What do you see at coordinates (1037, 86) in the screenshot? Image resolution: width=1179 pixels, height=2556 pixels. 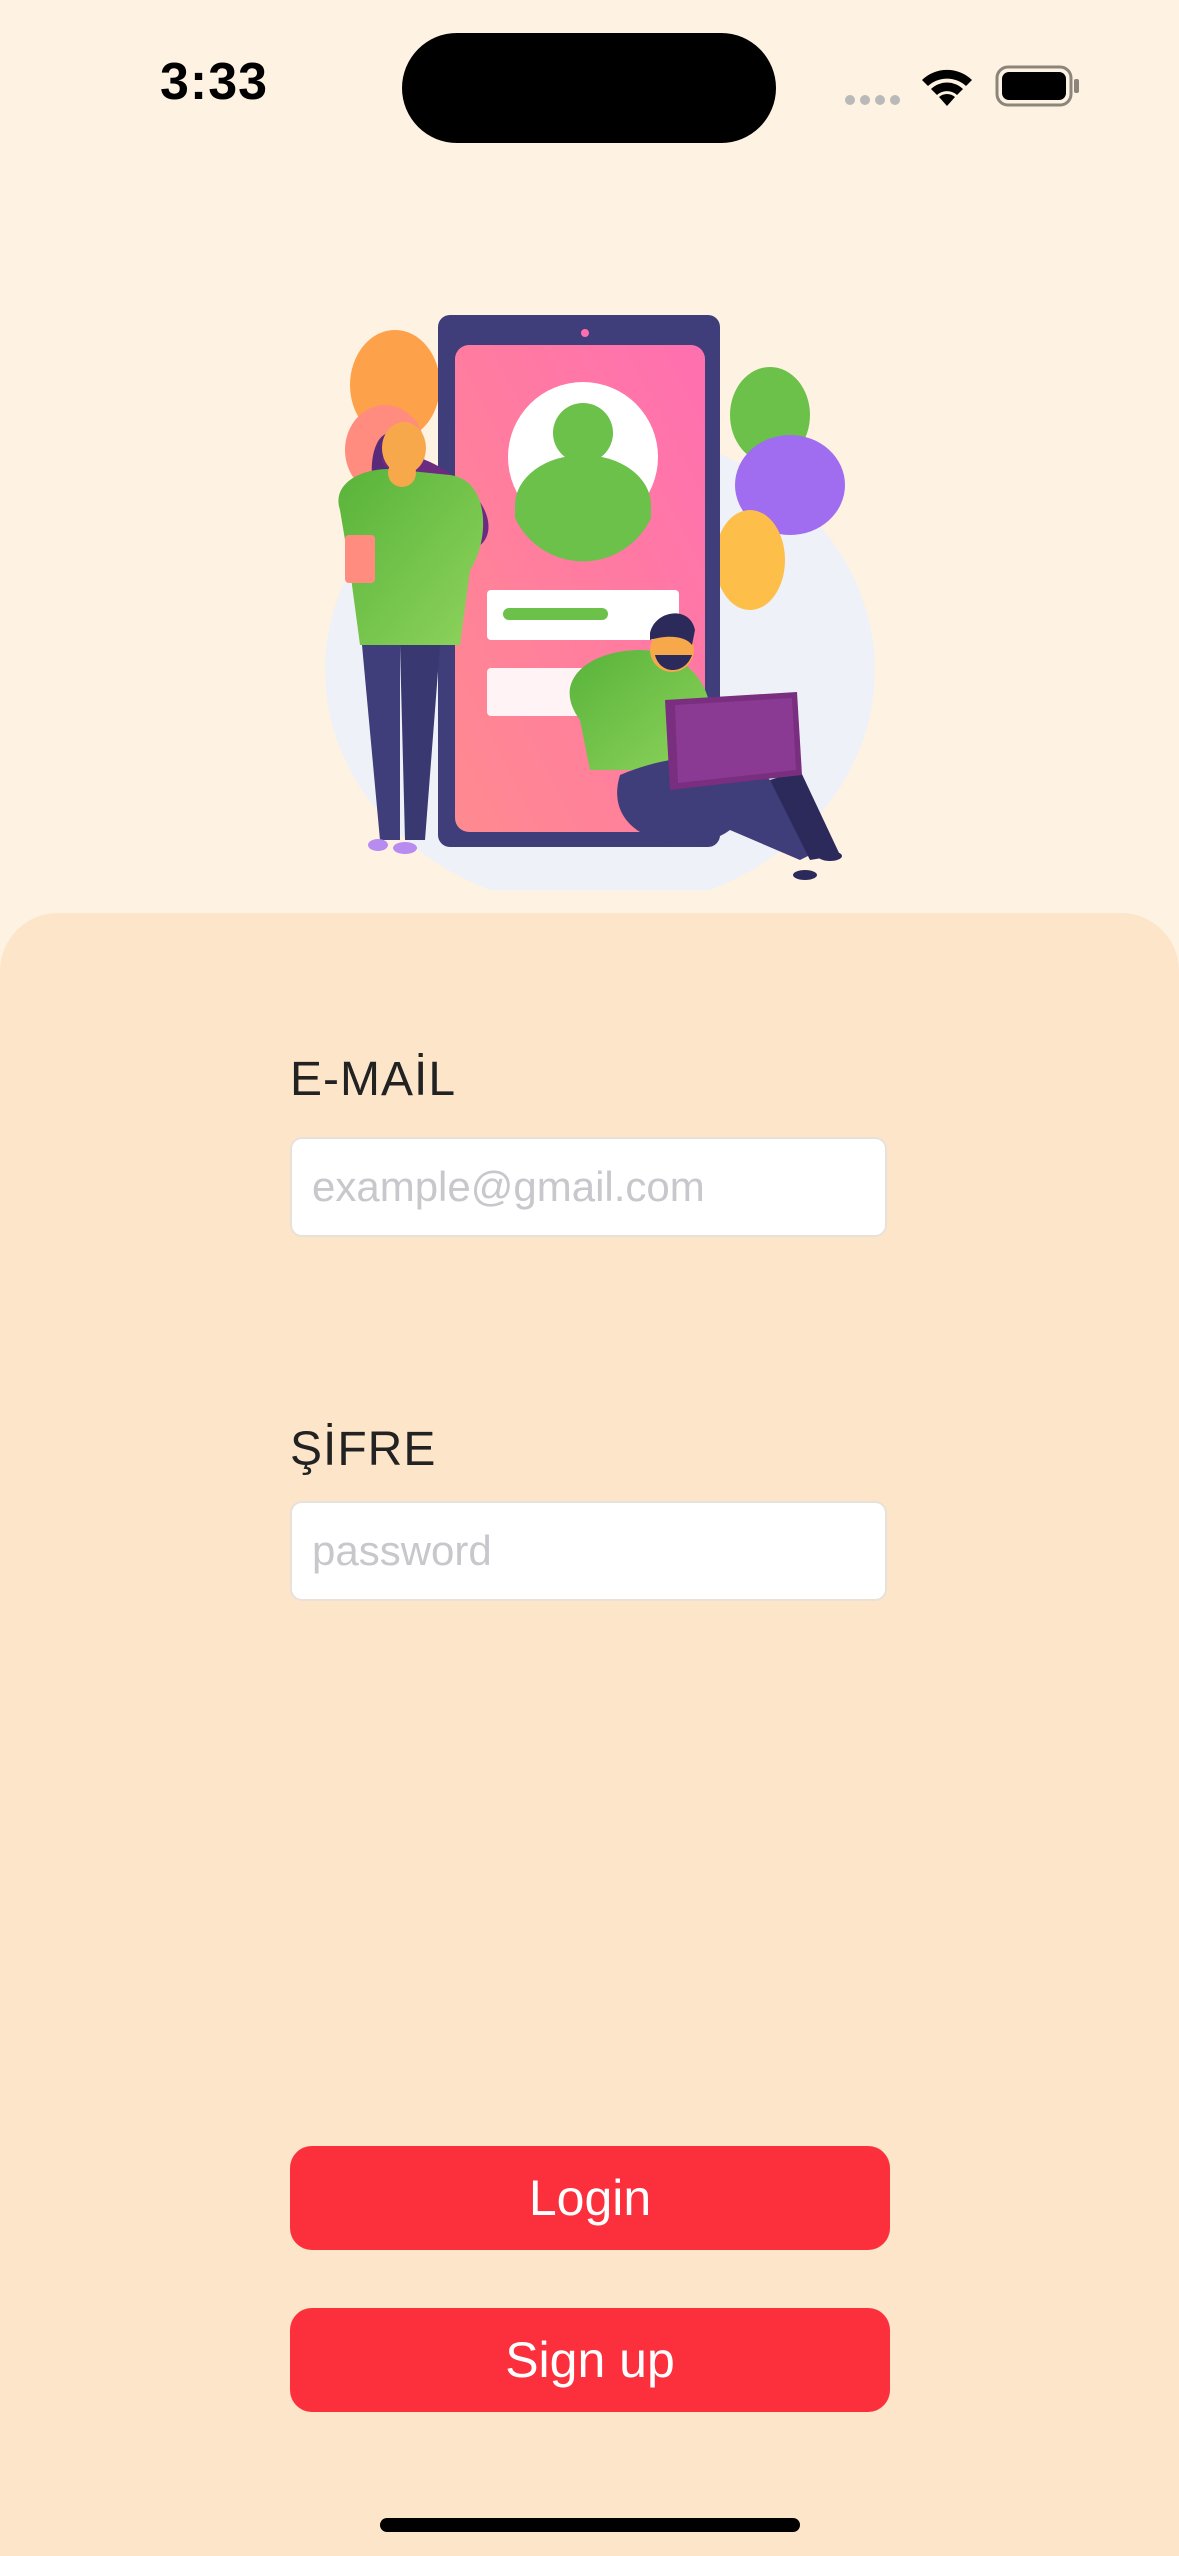 I see `battery-icon` at bounding box center [1037, 86].